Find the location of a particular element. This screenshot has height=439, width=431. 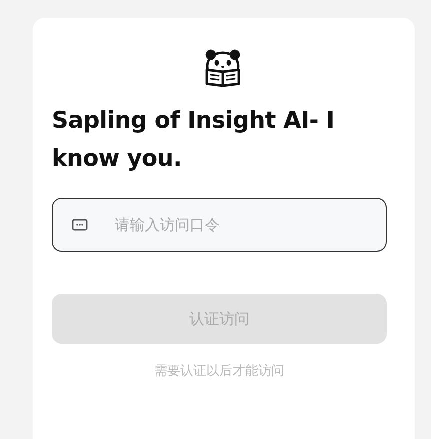

page-title: Sapling of Insight AI- I know you. is located at coordinates (194, 140).